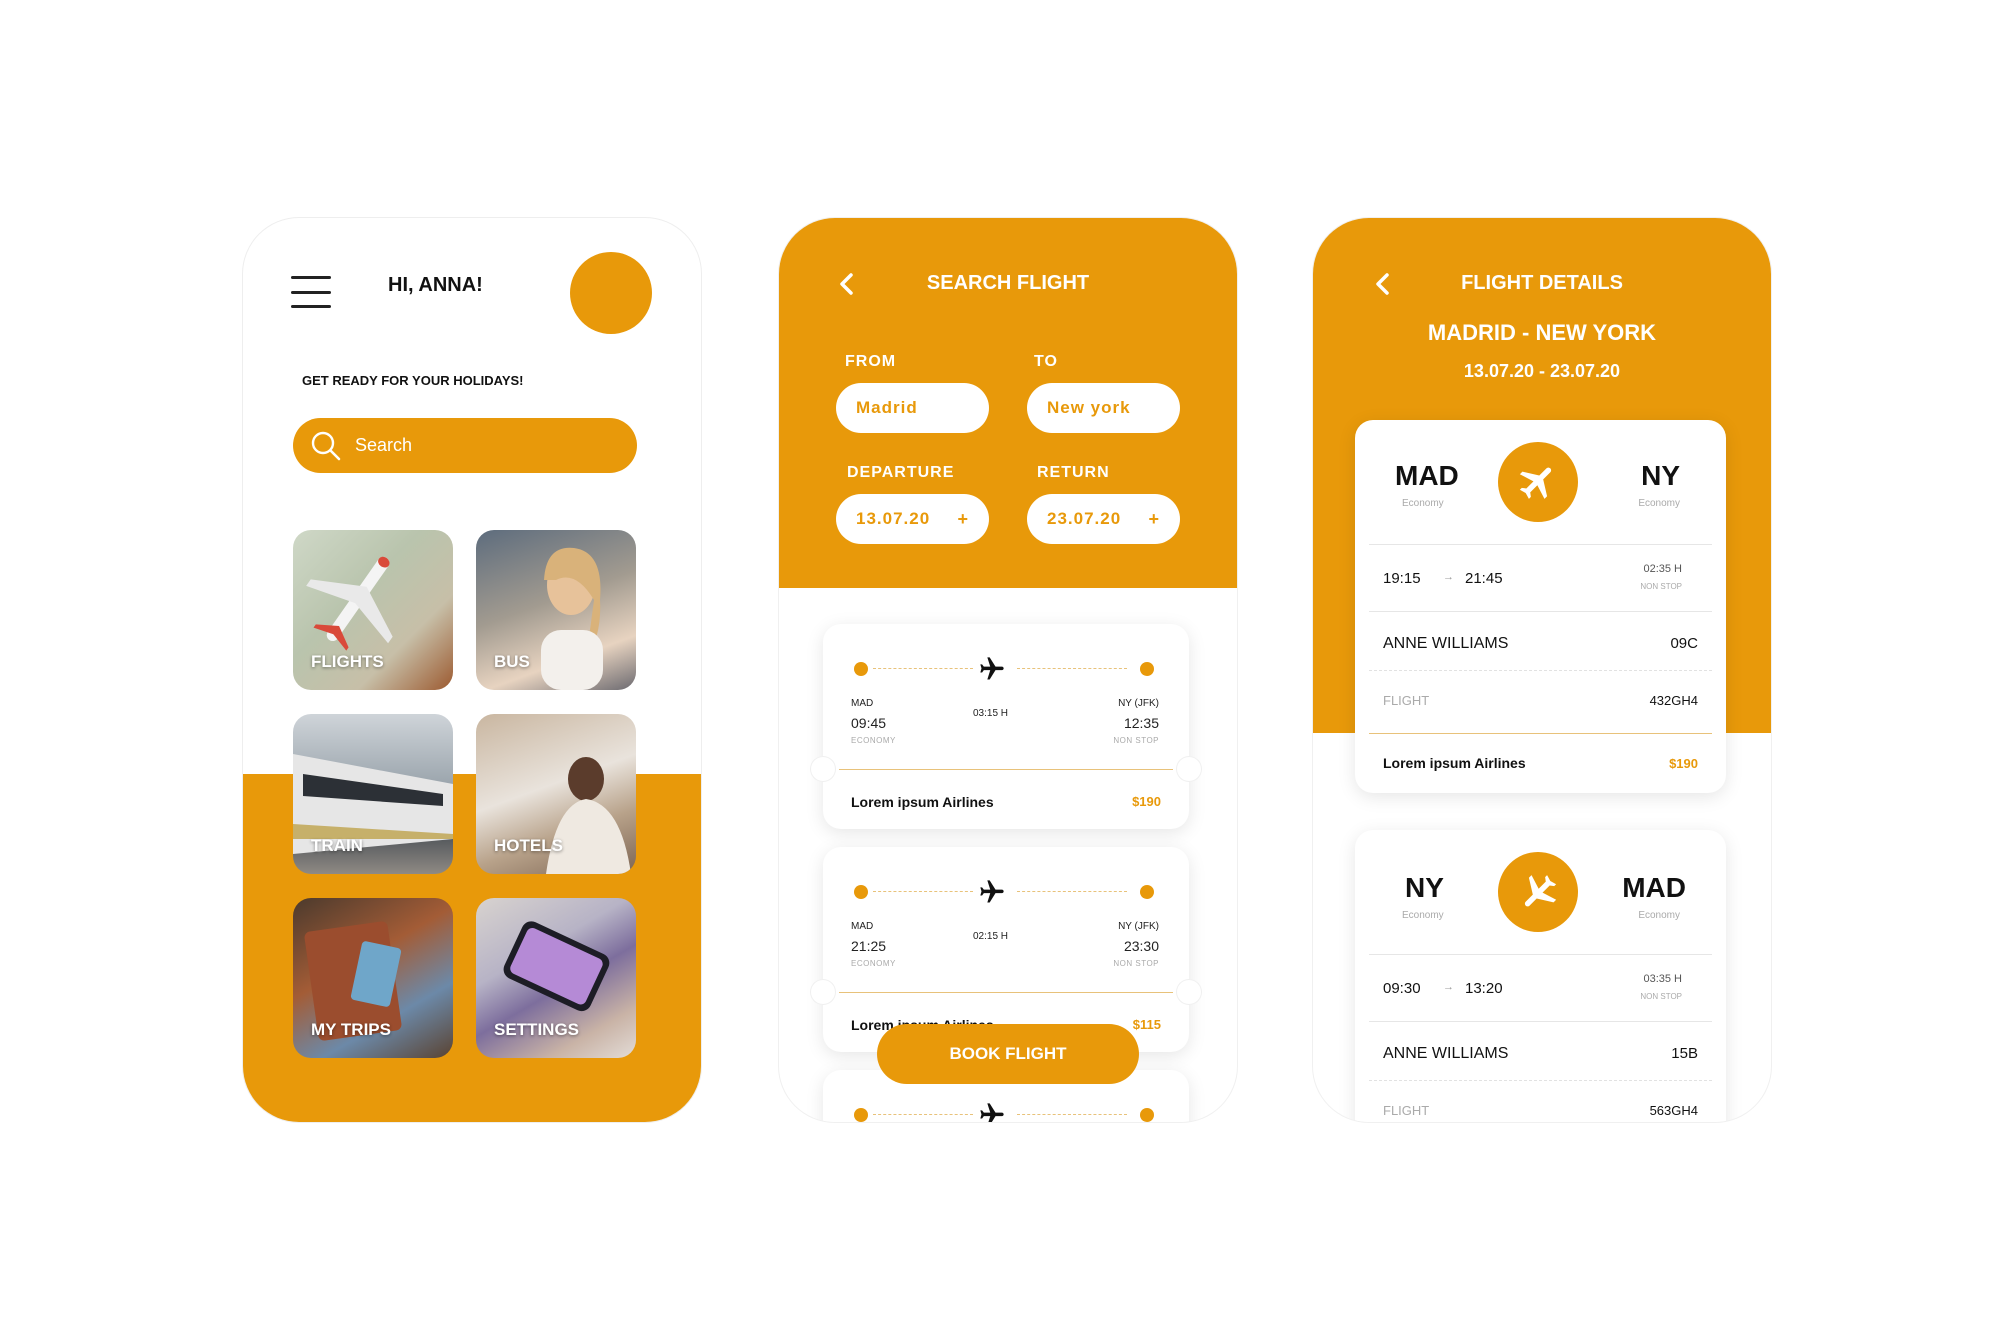 The image size is (2000, 1333). What do you see at coordinates (887, 407) in the screenshot?
I see `from-value: Madrid` at bounding box center [887, 407].